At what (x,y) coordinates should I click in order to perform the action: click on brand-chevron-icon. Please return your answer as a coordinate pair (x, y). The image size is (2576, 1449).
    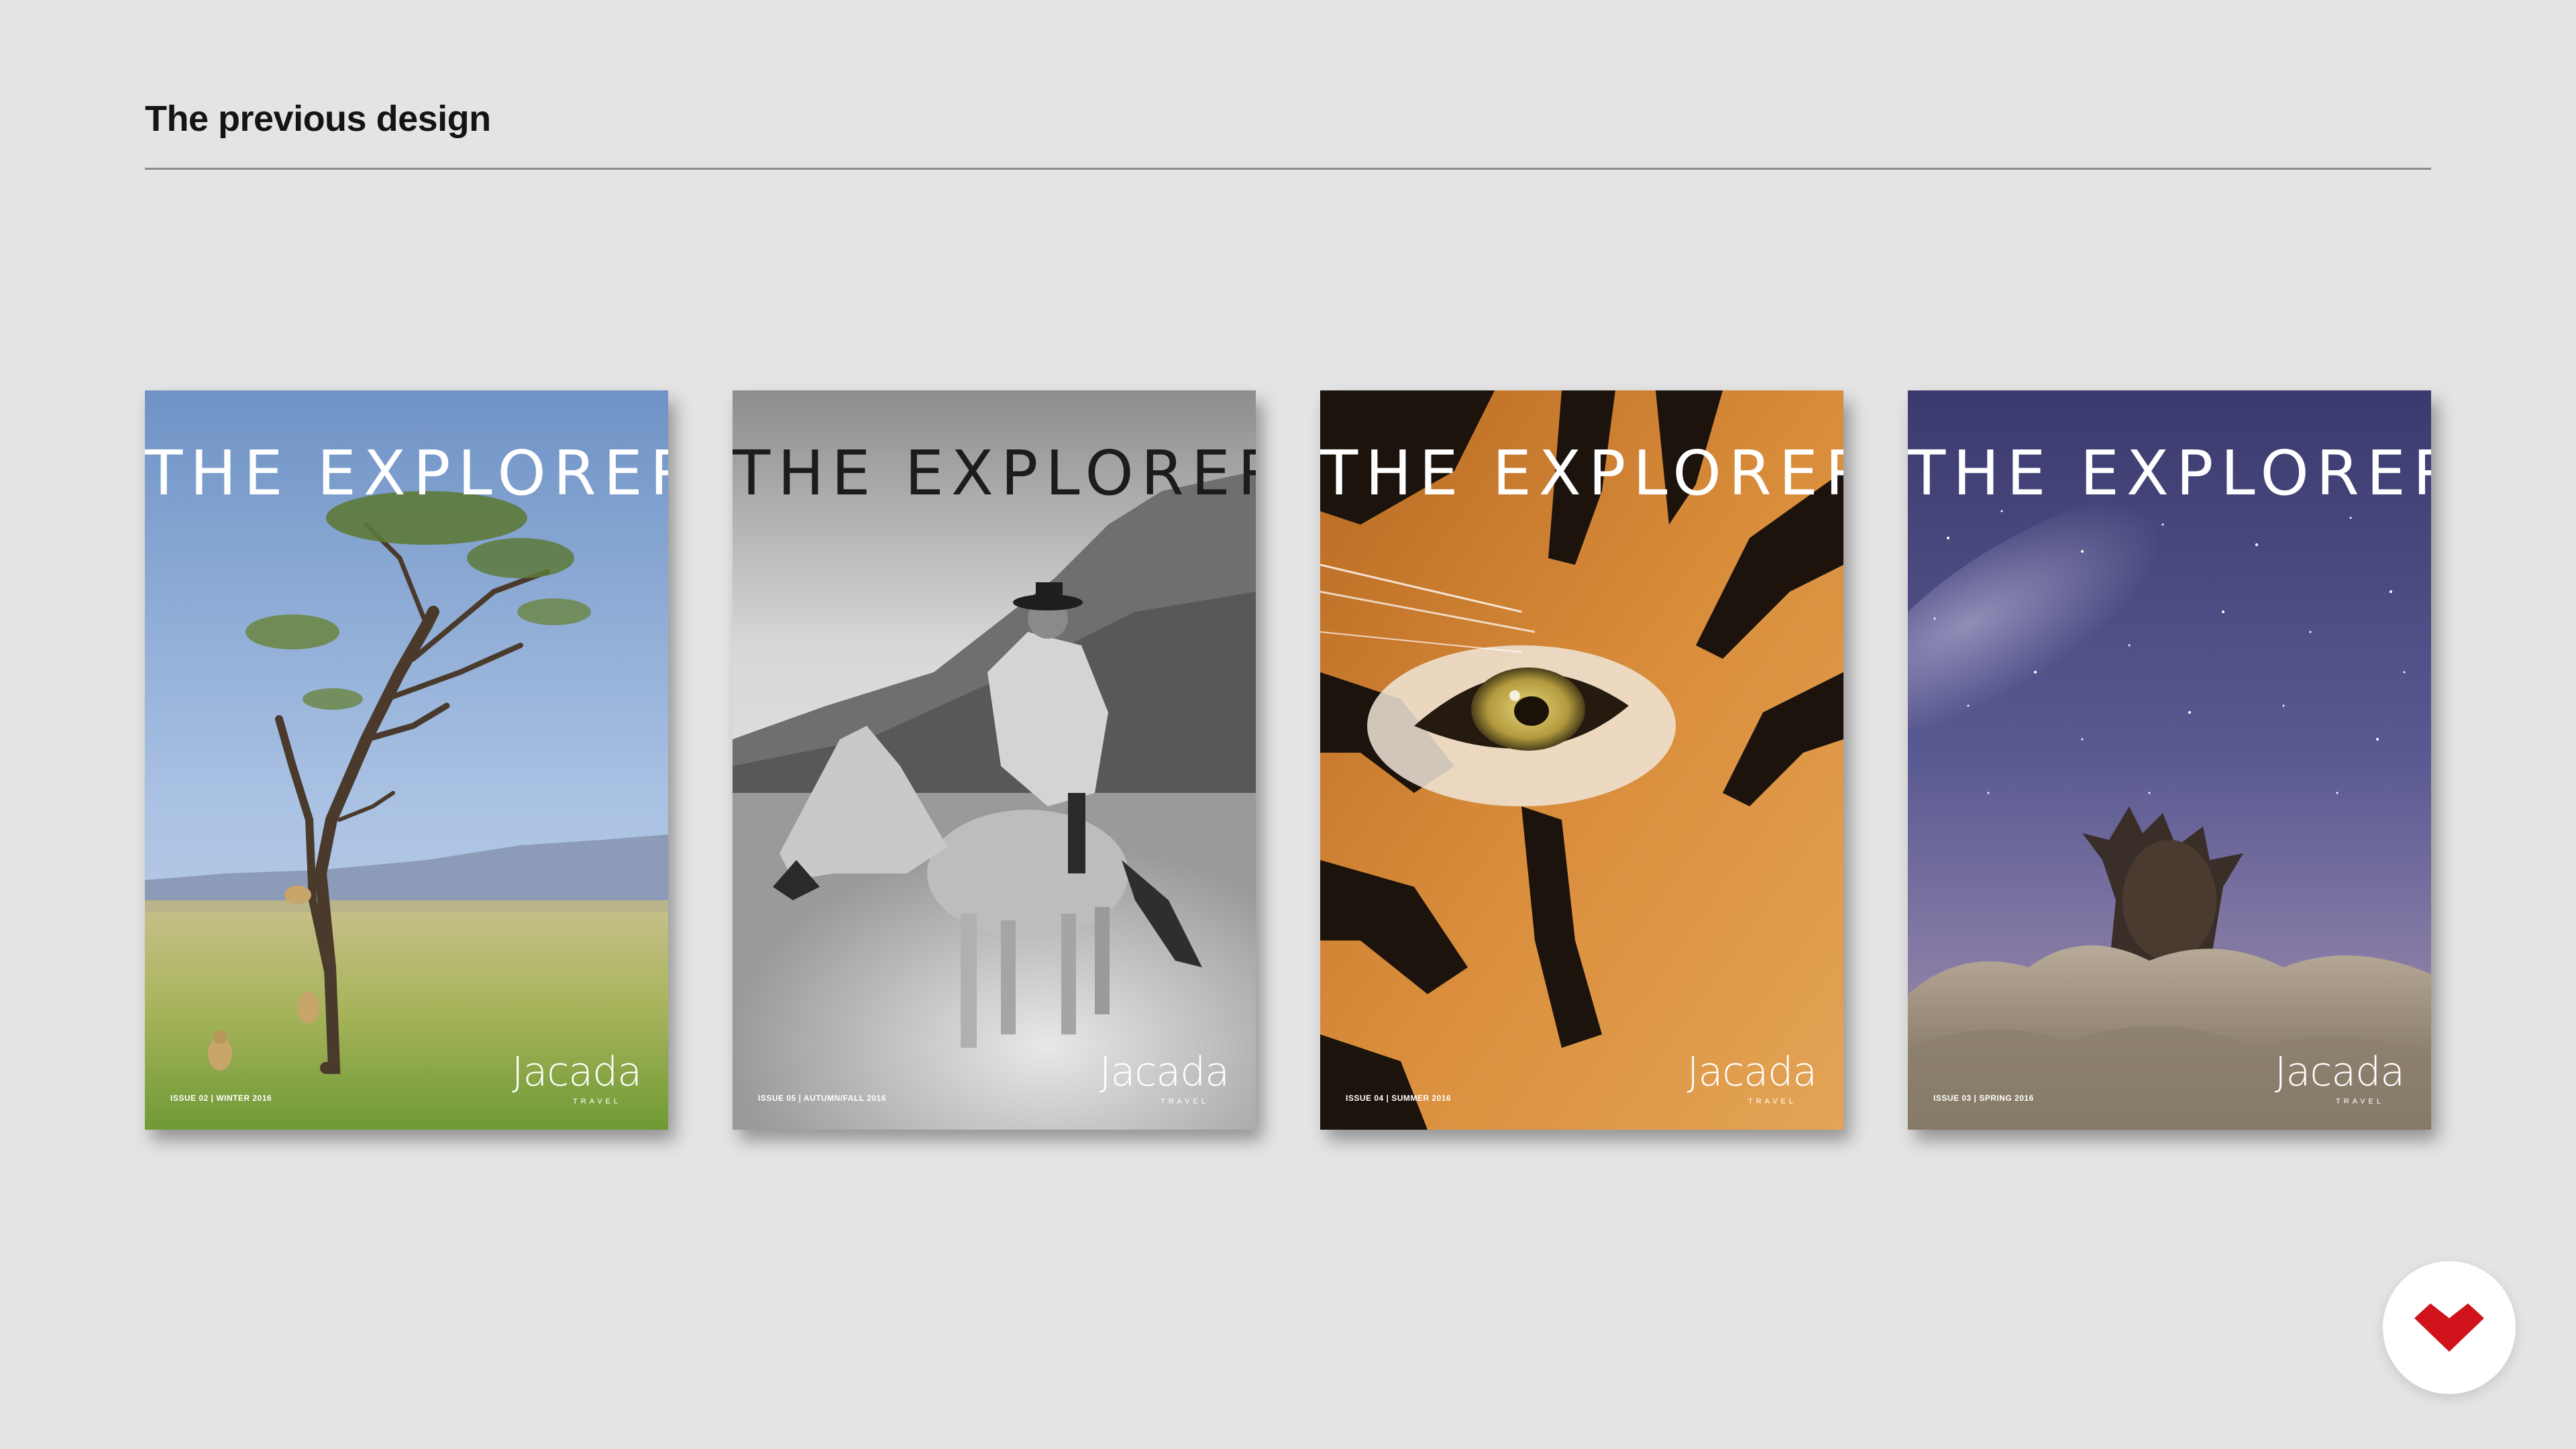
    Looking at the image, I should click on (2449, 1327).